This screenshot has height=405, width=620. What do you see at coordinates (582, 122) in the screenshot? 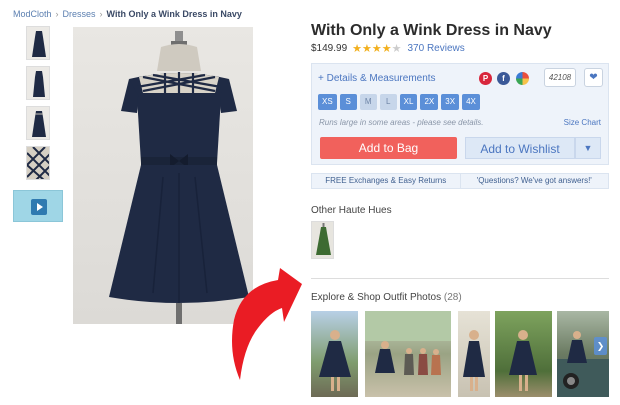
I see `size-chart-link: Size Chart` at bounding box center [582, 122].